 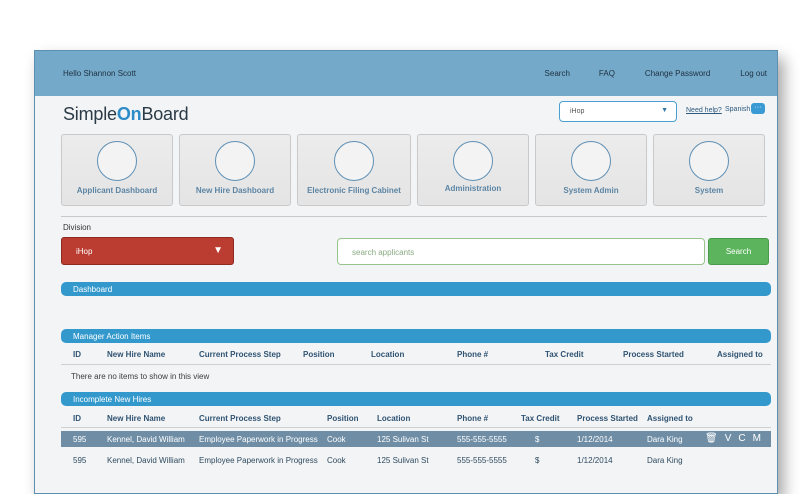 What do you see at coordinates (218, 250) in the screenshot?
I see `caret-down-icon: ▼` at bounding box center [218, 250].